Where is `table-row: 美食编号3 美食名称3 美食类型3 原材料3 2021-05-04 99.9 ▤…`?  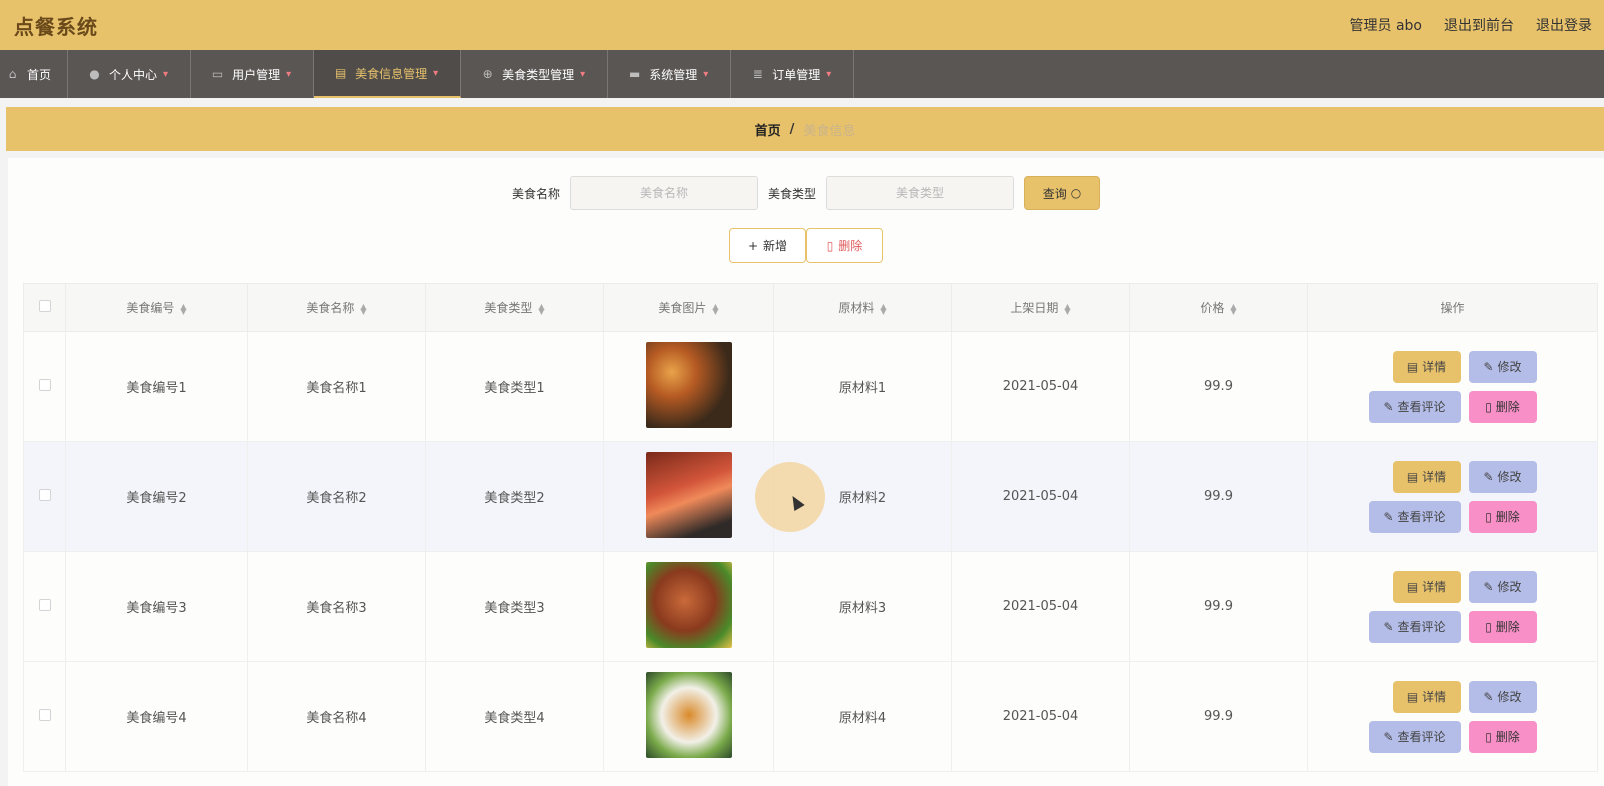
table-row: 美食编号3 美食名称3 美食类型3 原材料3 2021-05-04 99.9 ▤… is located at coordinates (810, 606).